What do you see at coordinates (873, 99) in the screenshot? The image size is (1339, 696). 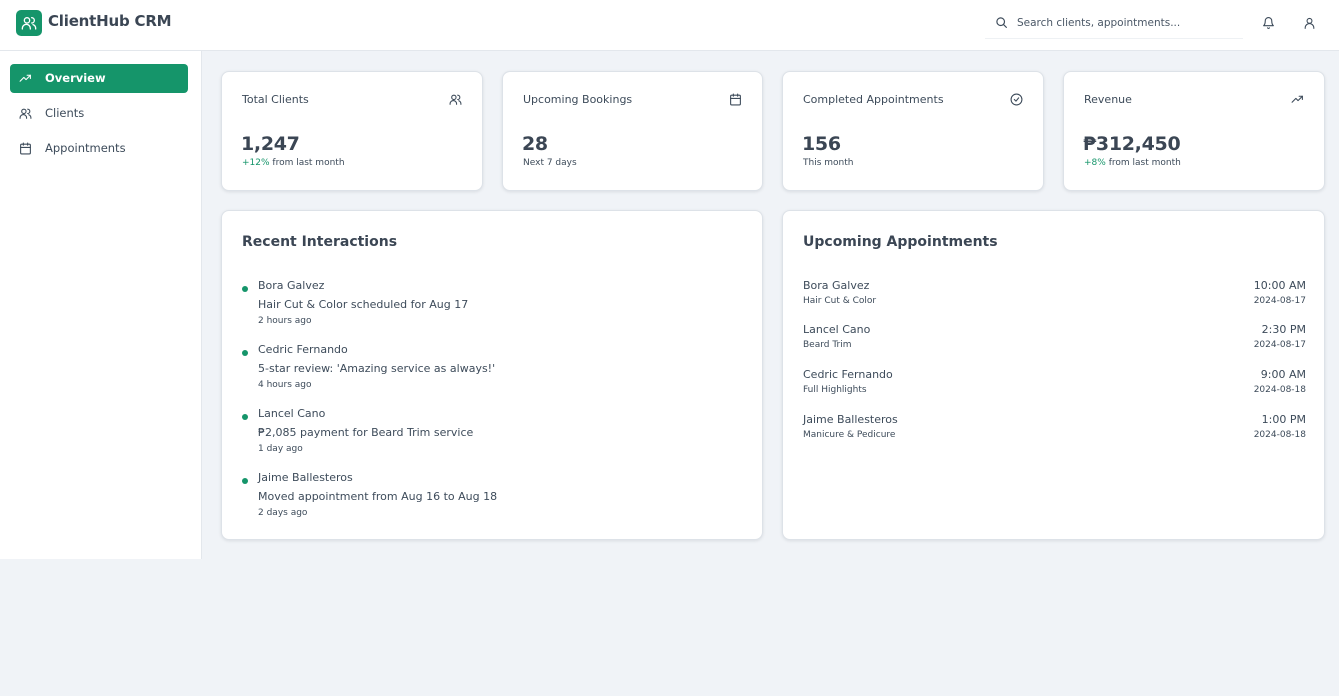 I see `stat-title: Completed Appointments` at bounding box center [873, 99].